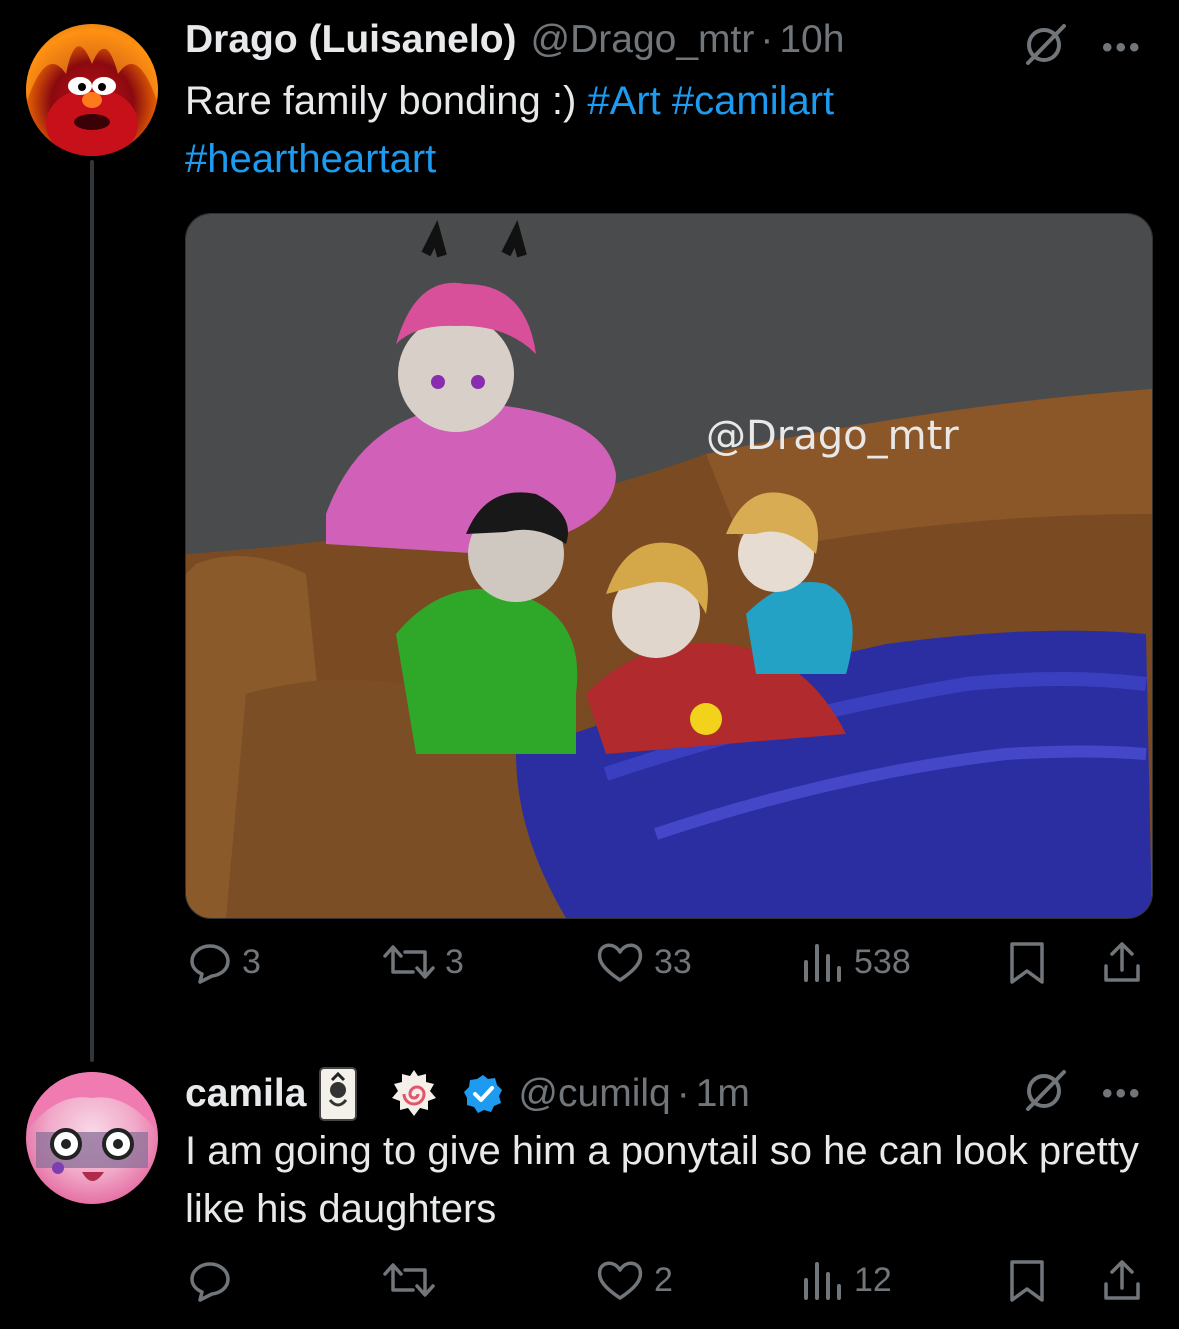 This screenshot has width=1179, height=1329. Describe the element at coordinates (338, 1094) in the screenshot. I see `card-emoji-icon` at that location.